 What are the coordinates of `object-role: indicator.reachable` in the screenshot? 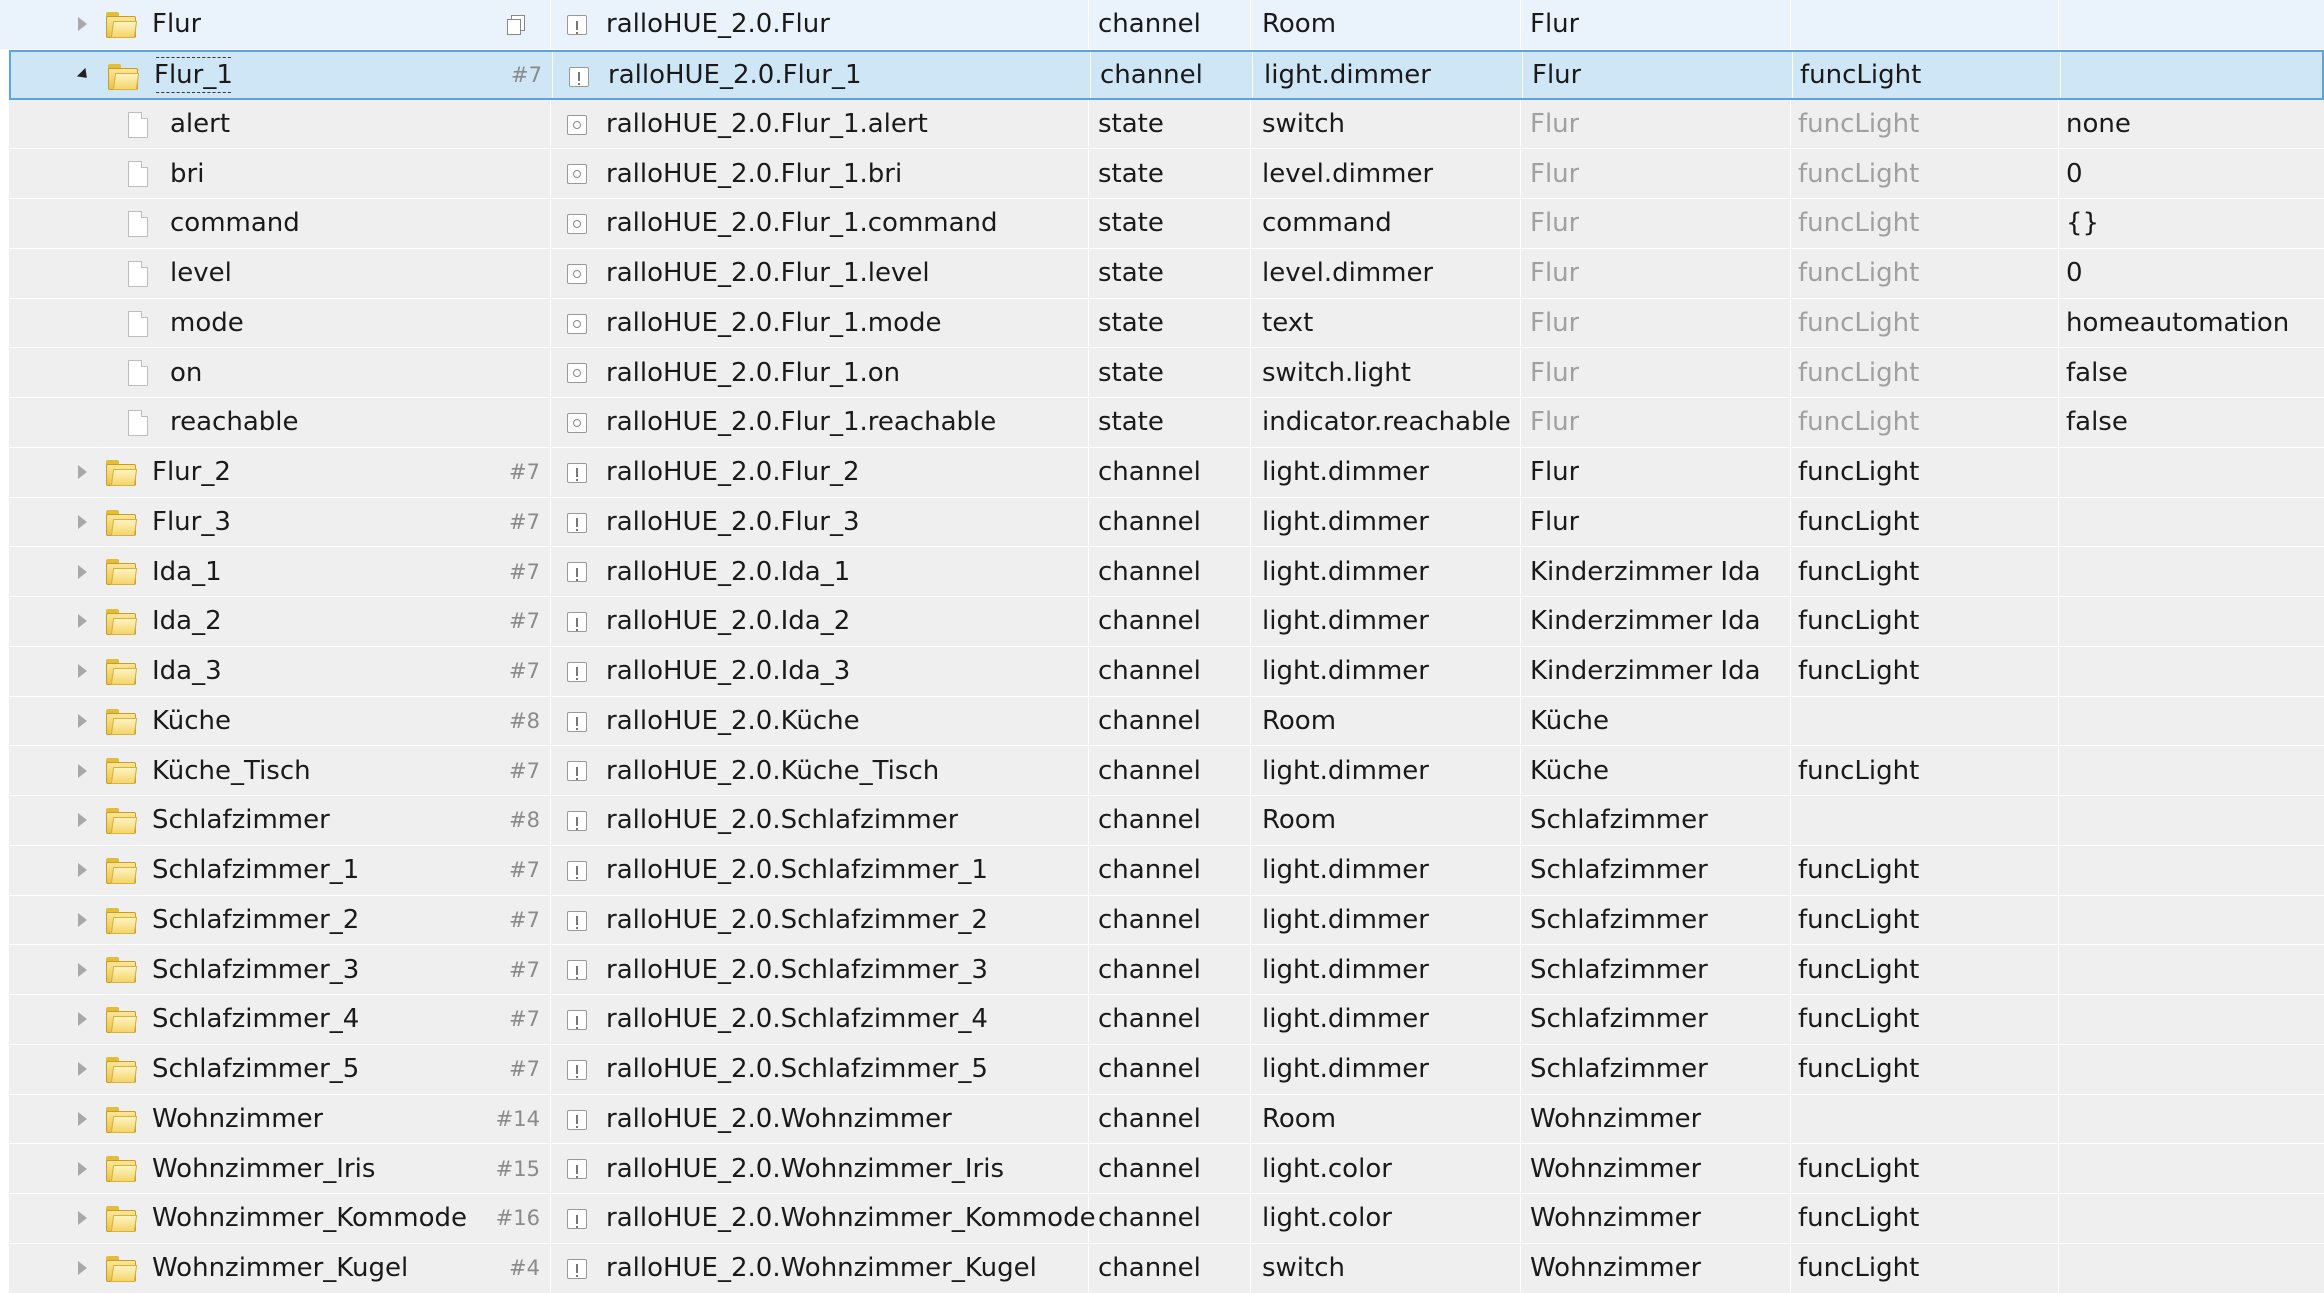 It's located at (1386, 422).